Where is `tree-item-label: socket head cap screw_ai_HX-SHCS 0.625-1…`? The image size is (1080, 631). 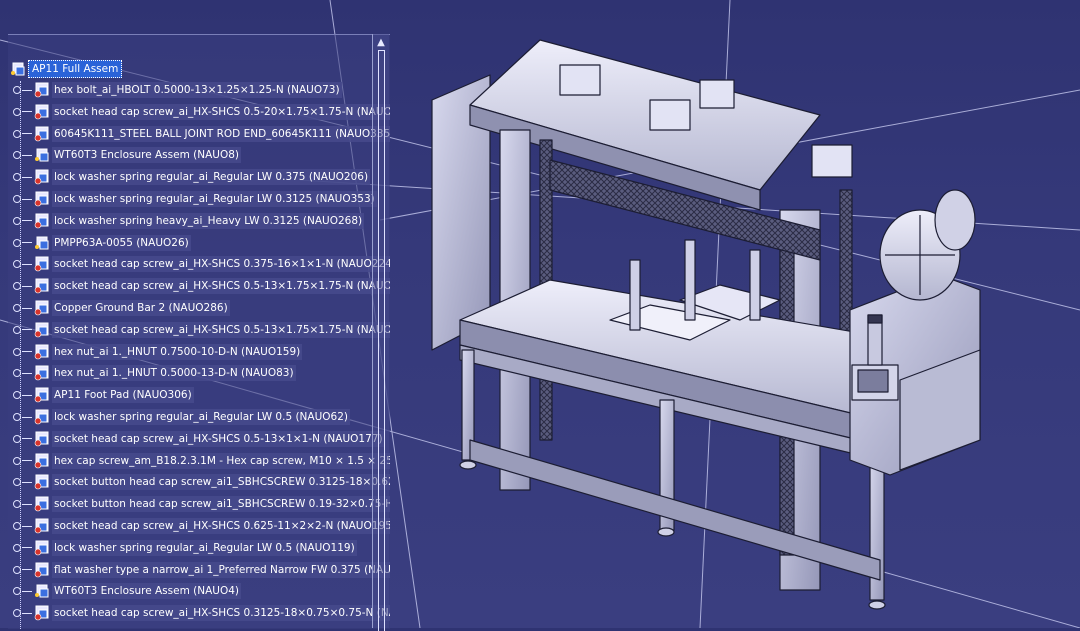
tree-item-label: socket head cap screw_ai_HX-SHCS 0.625-1… is located at coordinates (221, 526).